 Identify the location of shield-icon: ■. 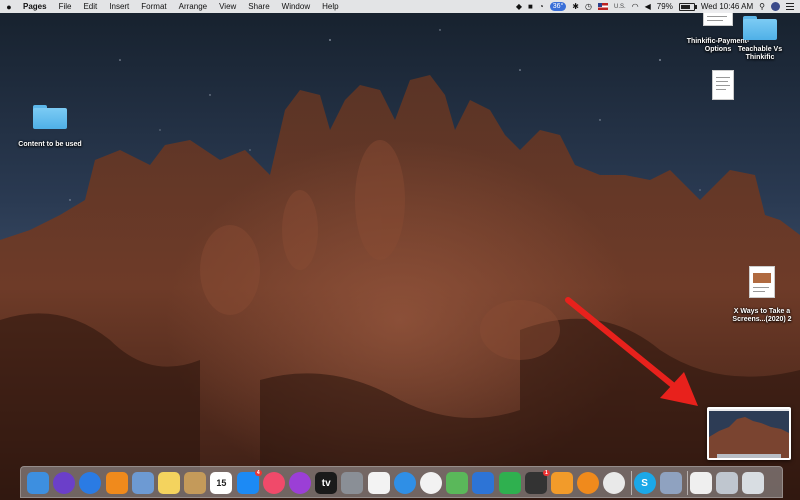
(530, 6).